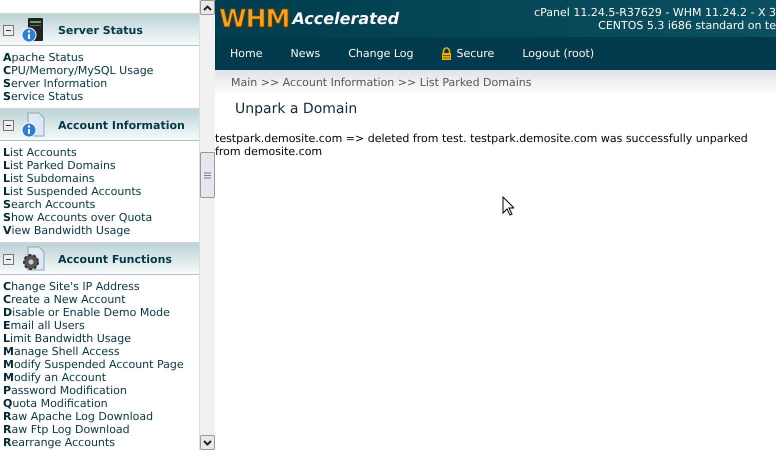 This screenshot has height=450, width=776. I want to click on sidebar-link: Service Status, so click(99, 96).